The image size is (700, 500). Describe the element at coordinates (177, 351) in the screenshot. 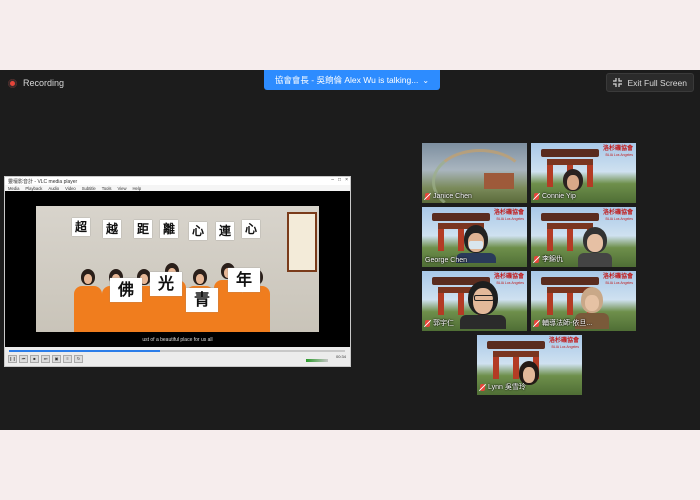

I see `seek-bar` at that location.